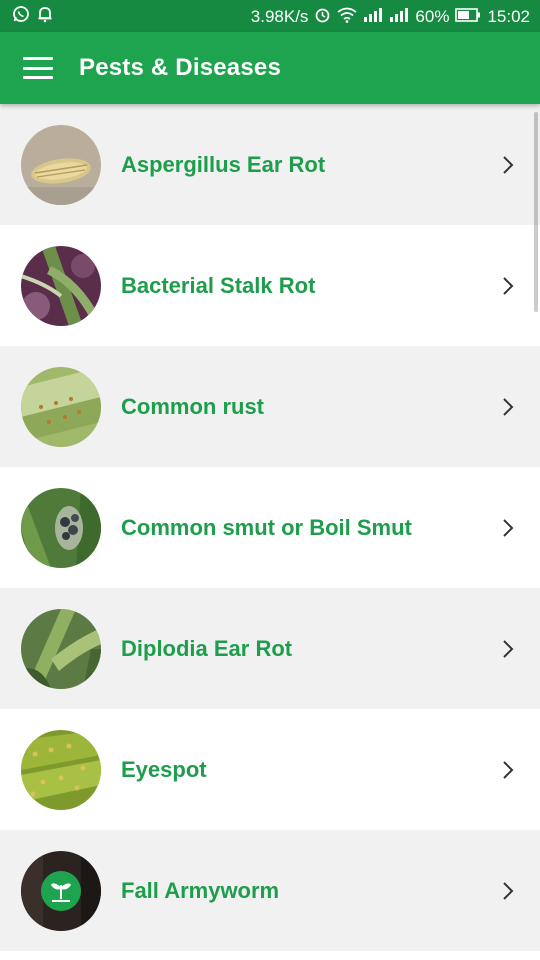  I want to click on leaf-rust-thumbnail, so click(61, 406).